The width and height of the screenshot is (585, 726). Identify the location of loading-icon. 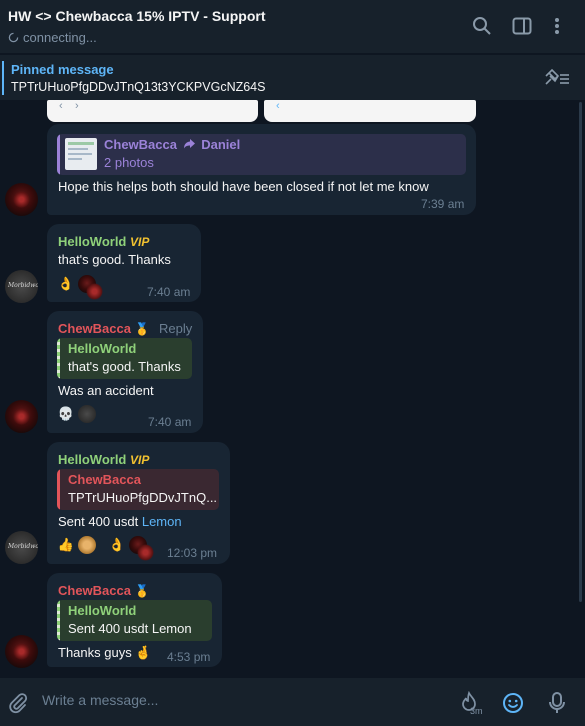
(13, 37).